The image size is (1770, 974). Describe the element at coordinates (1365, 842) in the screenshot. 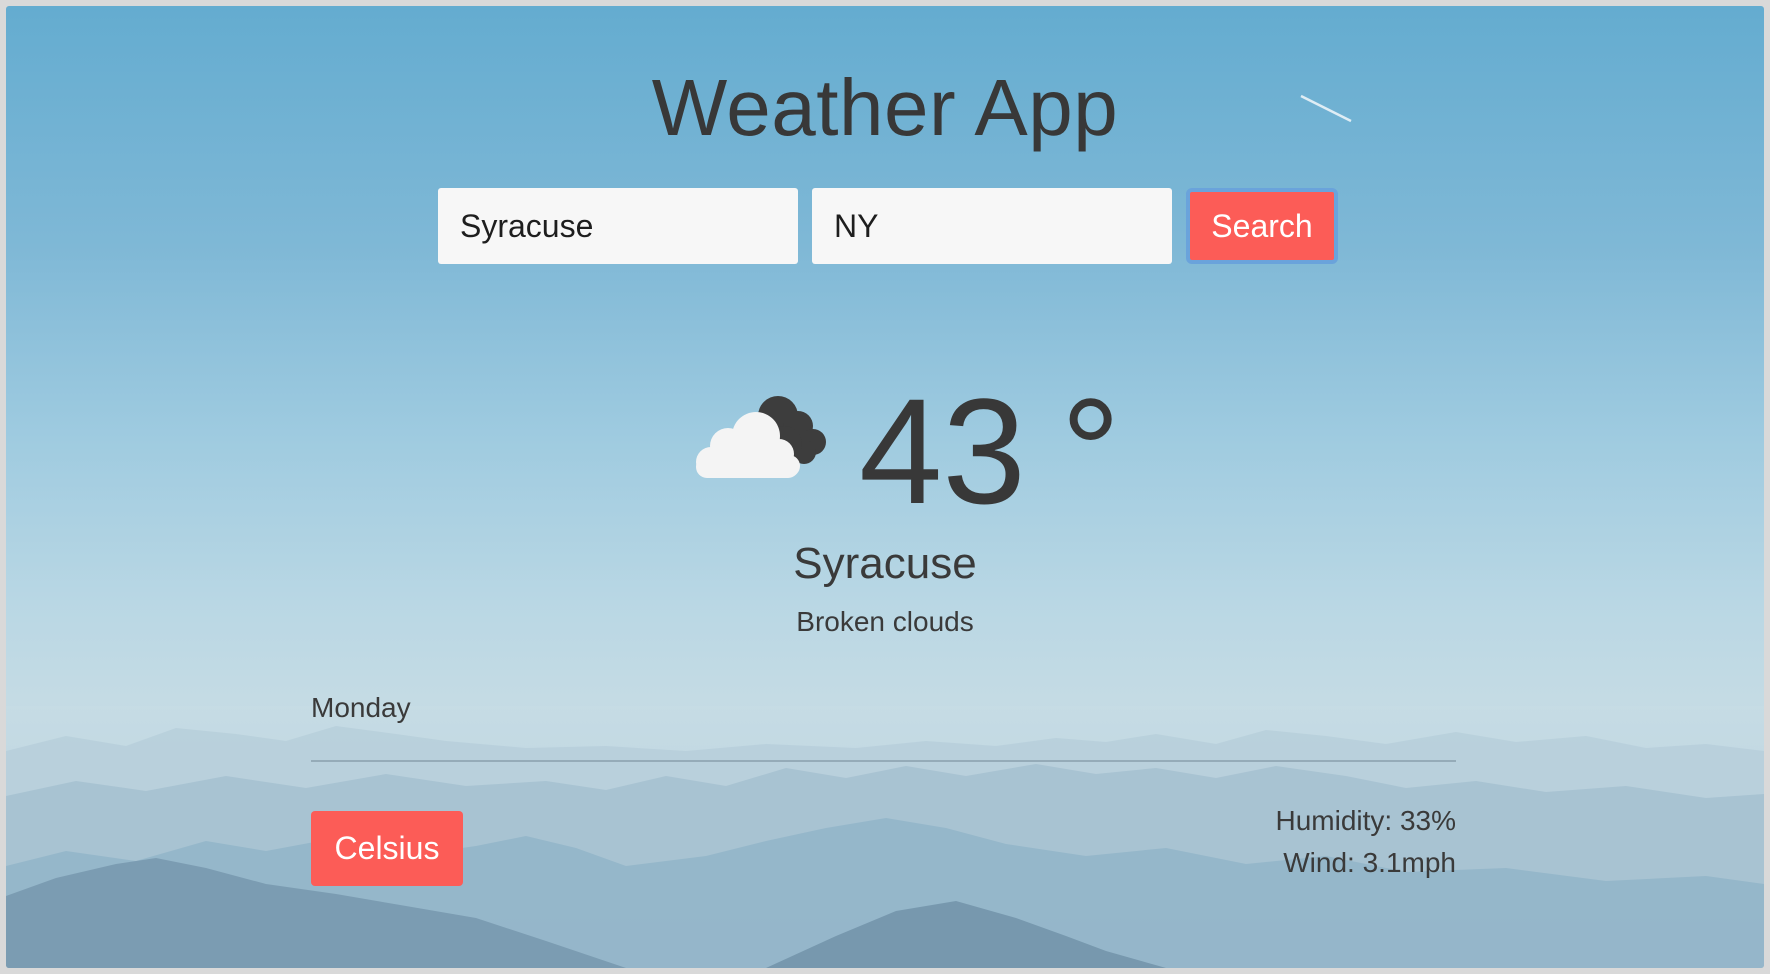

I see `weather-stats: Humidity: 33% Wind: 3.1mph` at that location.